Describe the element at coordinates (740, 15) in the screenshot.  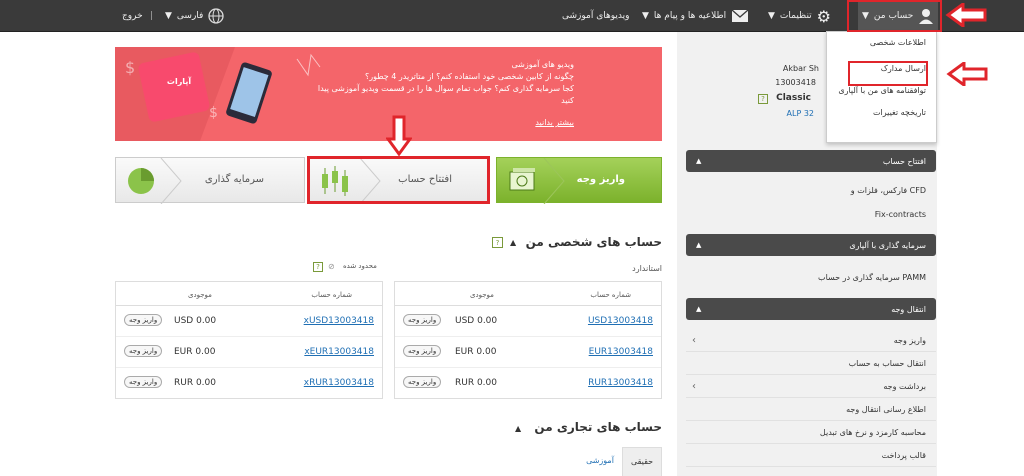
I see `envelope-icon` at that location.